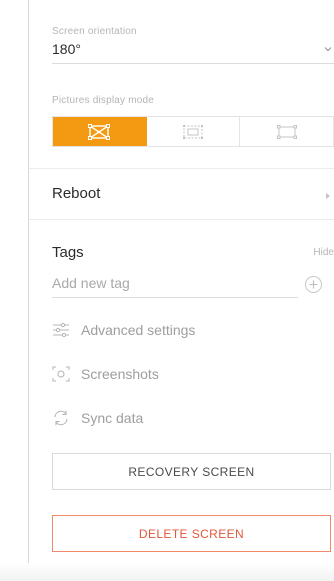  What do you see at coordinates (103, 100) in the screenshot?
I see `display-mode-label: Pictures display mode` at bounding box center [103, 100].